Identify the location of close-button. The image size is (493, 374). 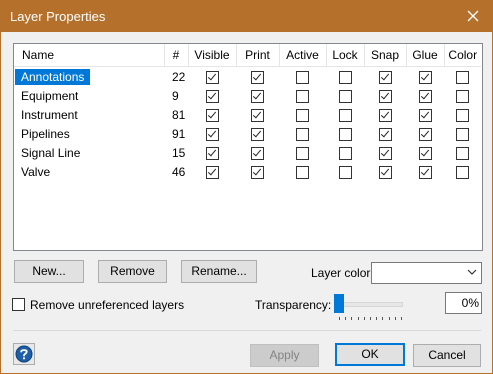
(473, 16).